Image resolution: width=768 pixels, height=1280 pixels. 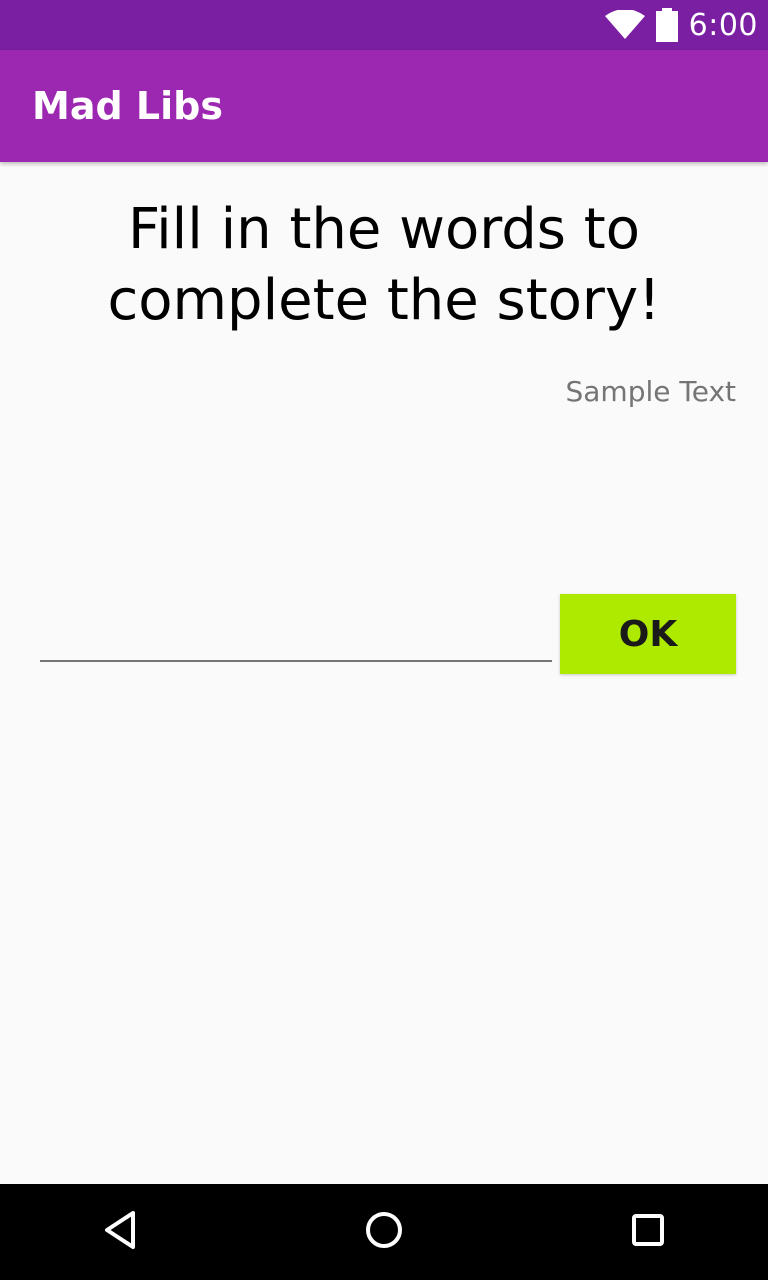 What do you see at coordinates (667, 25) in the screenshot?
I see `battery-icon` at bounding box center [667, 25].